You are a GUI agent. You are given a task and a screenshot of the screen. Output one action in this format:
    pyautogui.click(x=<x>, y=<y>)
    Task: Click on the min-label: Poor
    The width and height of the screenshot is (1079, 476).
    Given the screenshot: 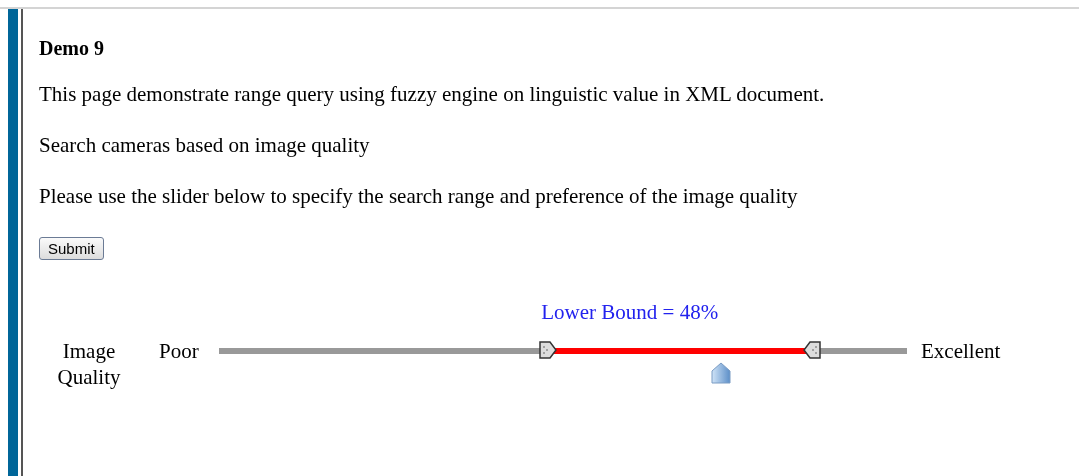 What is the action you would take?
    pyautogui.click(x=179, y=351)
    